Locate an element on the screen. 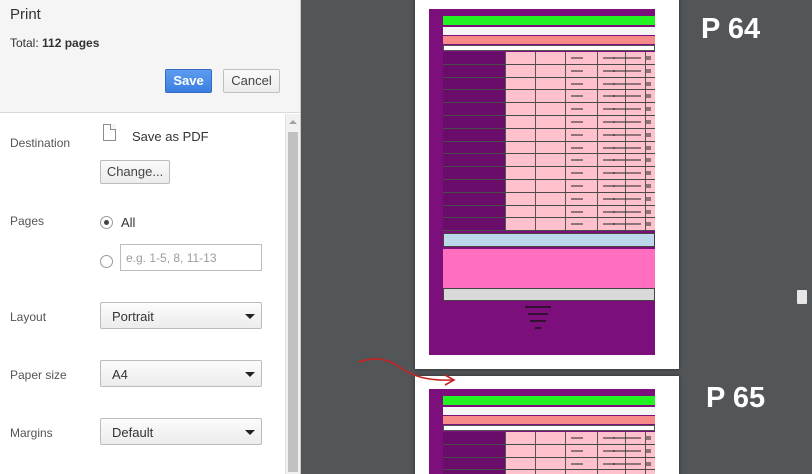 The height and width of the screenshot is (474, 812). settings-scrollbar is located at coordinates (292, 294).